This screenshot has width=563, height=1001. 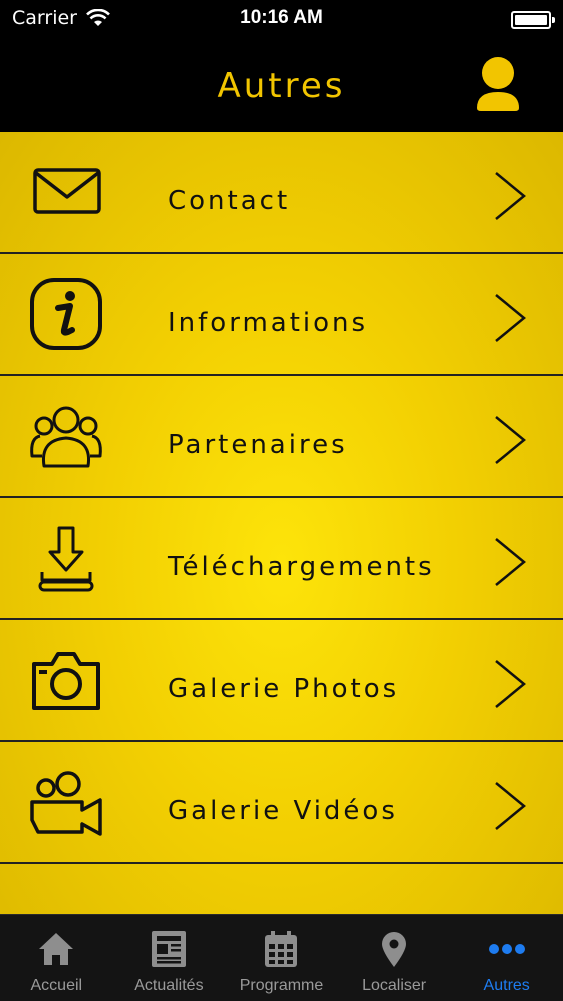 What do you see at coordinates (66, 803) in the screenshot?
I see `video-camera-icon` at bounding box center [66, 803].